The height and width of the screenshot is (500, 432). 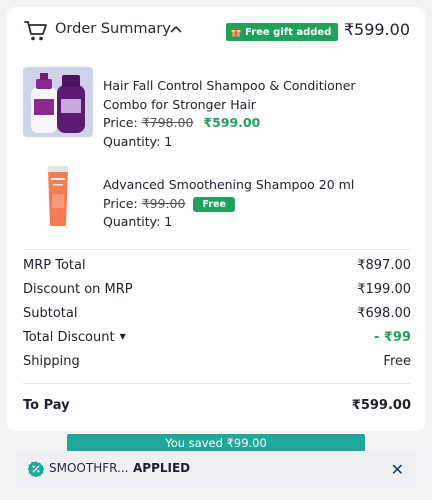 I want to click on free-gift-badge: Free gift added, so click(x=282, y=32).